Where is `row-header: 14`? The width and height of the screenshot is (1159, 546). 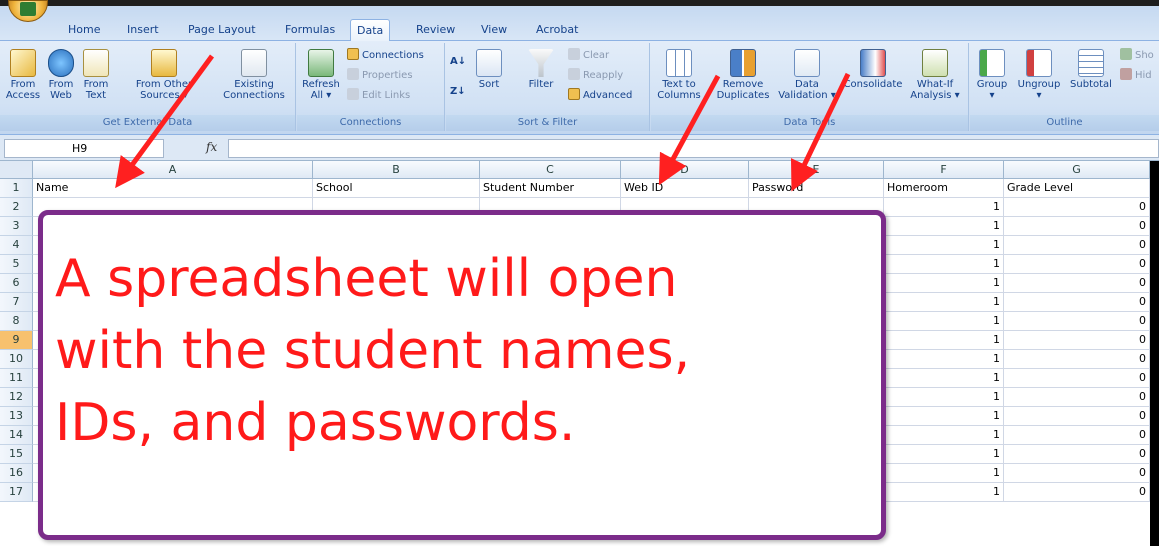 row-header: 14 is located at coordinates (16, 435).